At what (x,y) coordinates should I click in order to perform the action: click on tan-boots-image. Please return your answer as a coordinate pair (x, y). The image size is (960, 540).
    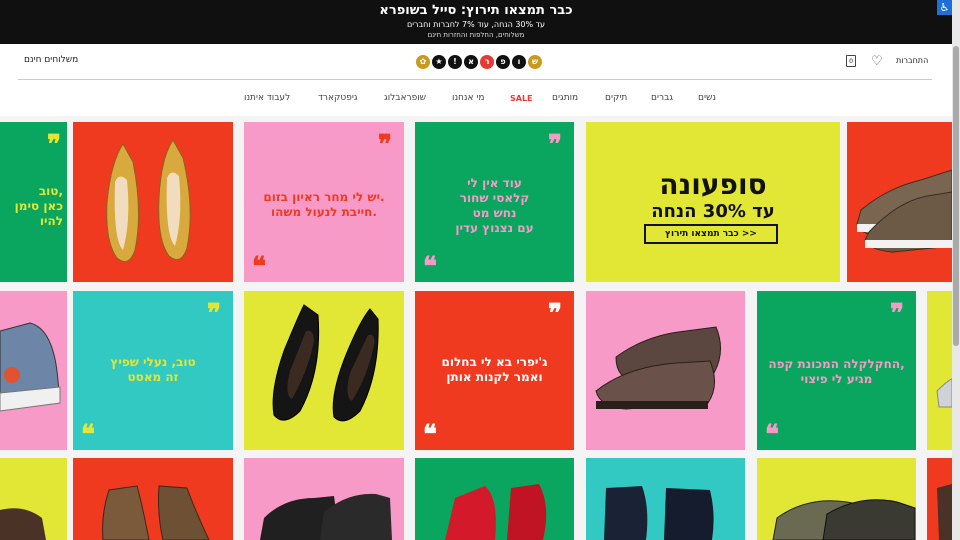
    Looking at the image, I should click on (156, 512).